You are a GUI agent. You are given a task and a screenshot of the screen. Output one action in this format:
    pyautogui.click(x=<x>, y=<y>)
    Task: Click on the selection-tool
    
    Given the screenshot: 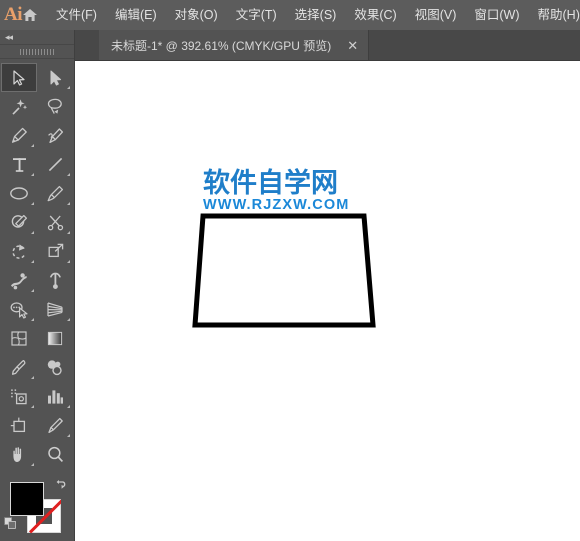 What is the action you would take?
    pyautogui.click(x=19, y=77)
    